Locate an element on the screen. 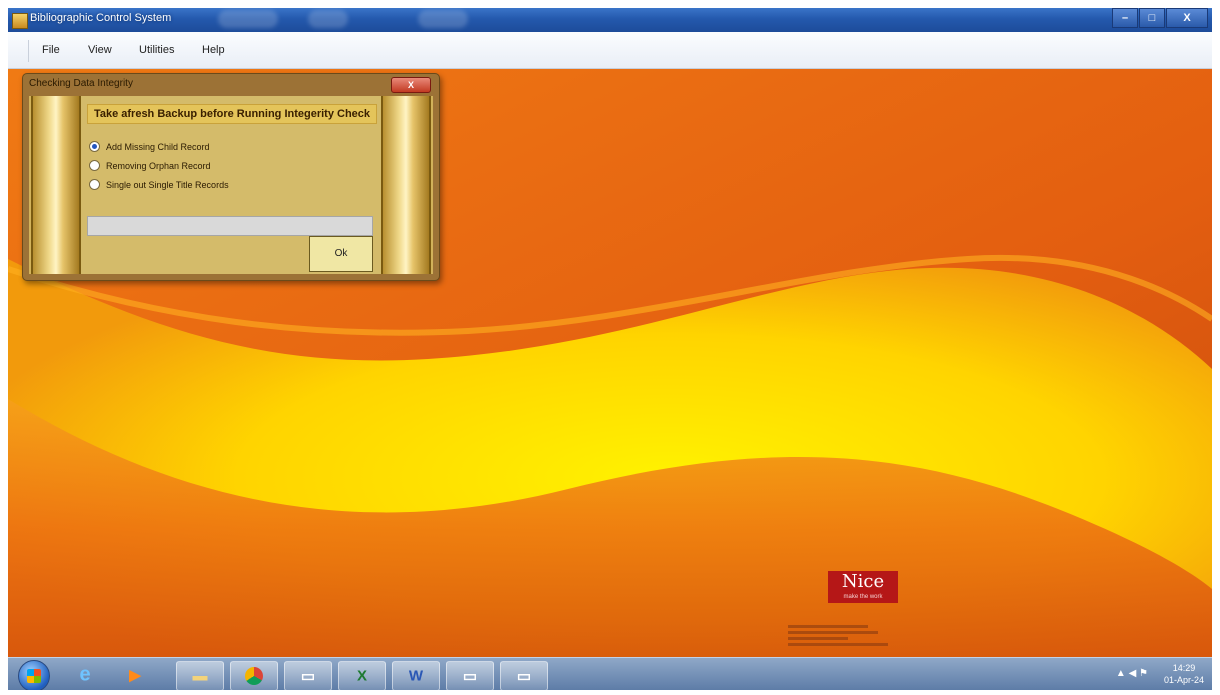 The width and height of the screenshot is (1220, 695). logo-address-lines is located at coordinates (843, 637).